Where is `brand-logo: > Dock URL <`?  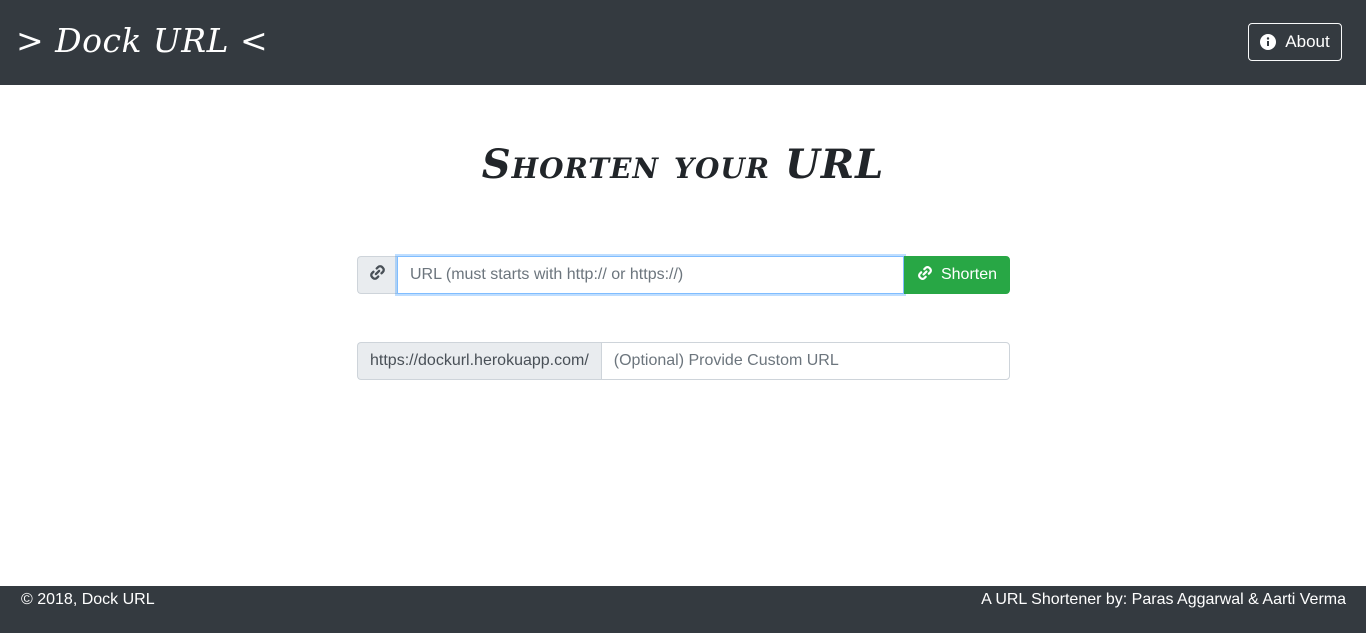
brand-logo: > Dock URL < is located at coordinates (142, 41).